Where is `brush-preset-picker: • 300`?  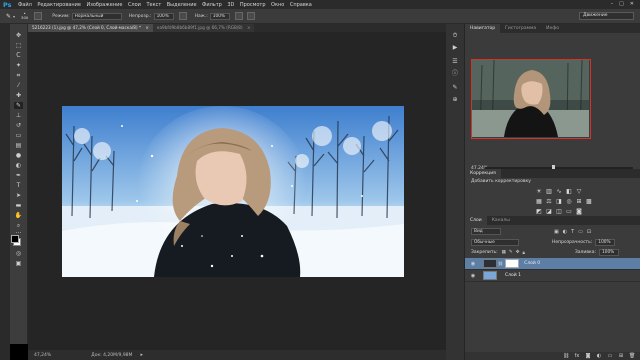 brush-preset-picker: • 300 is located at coordinates (24, 16).